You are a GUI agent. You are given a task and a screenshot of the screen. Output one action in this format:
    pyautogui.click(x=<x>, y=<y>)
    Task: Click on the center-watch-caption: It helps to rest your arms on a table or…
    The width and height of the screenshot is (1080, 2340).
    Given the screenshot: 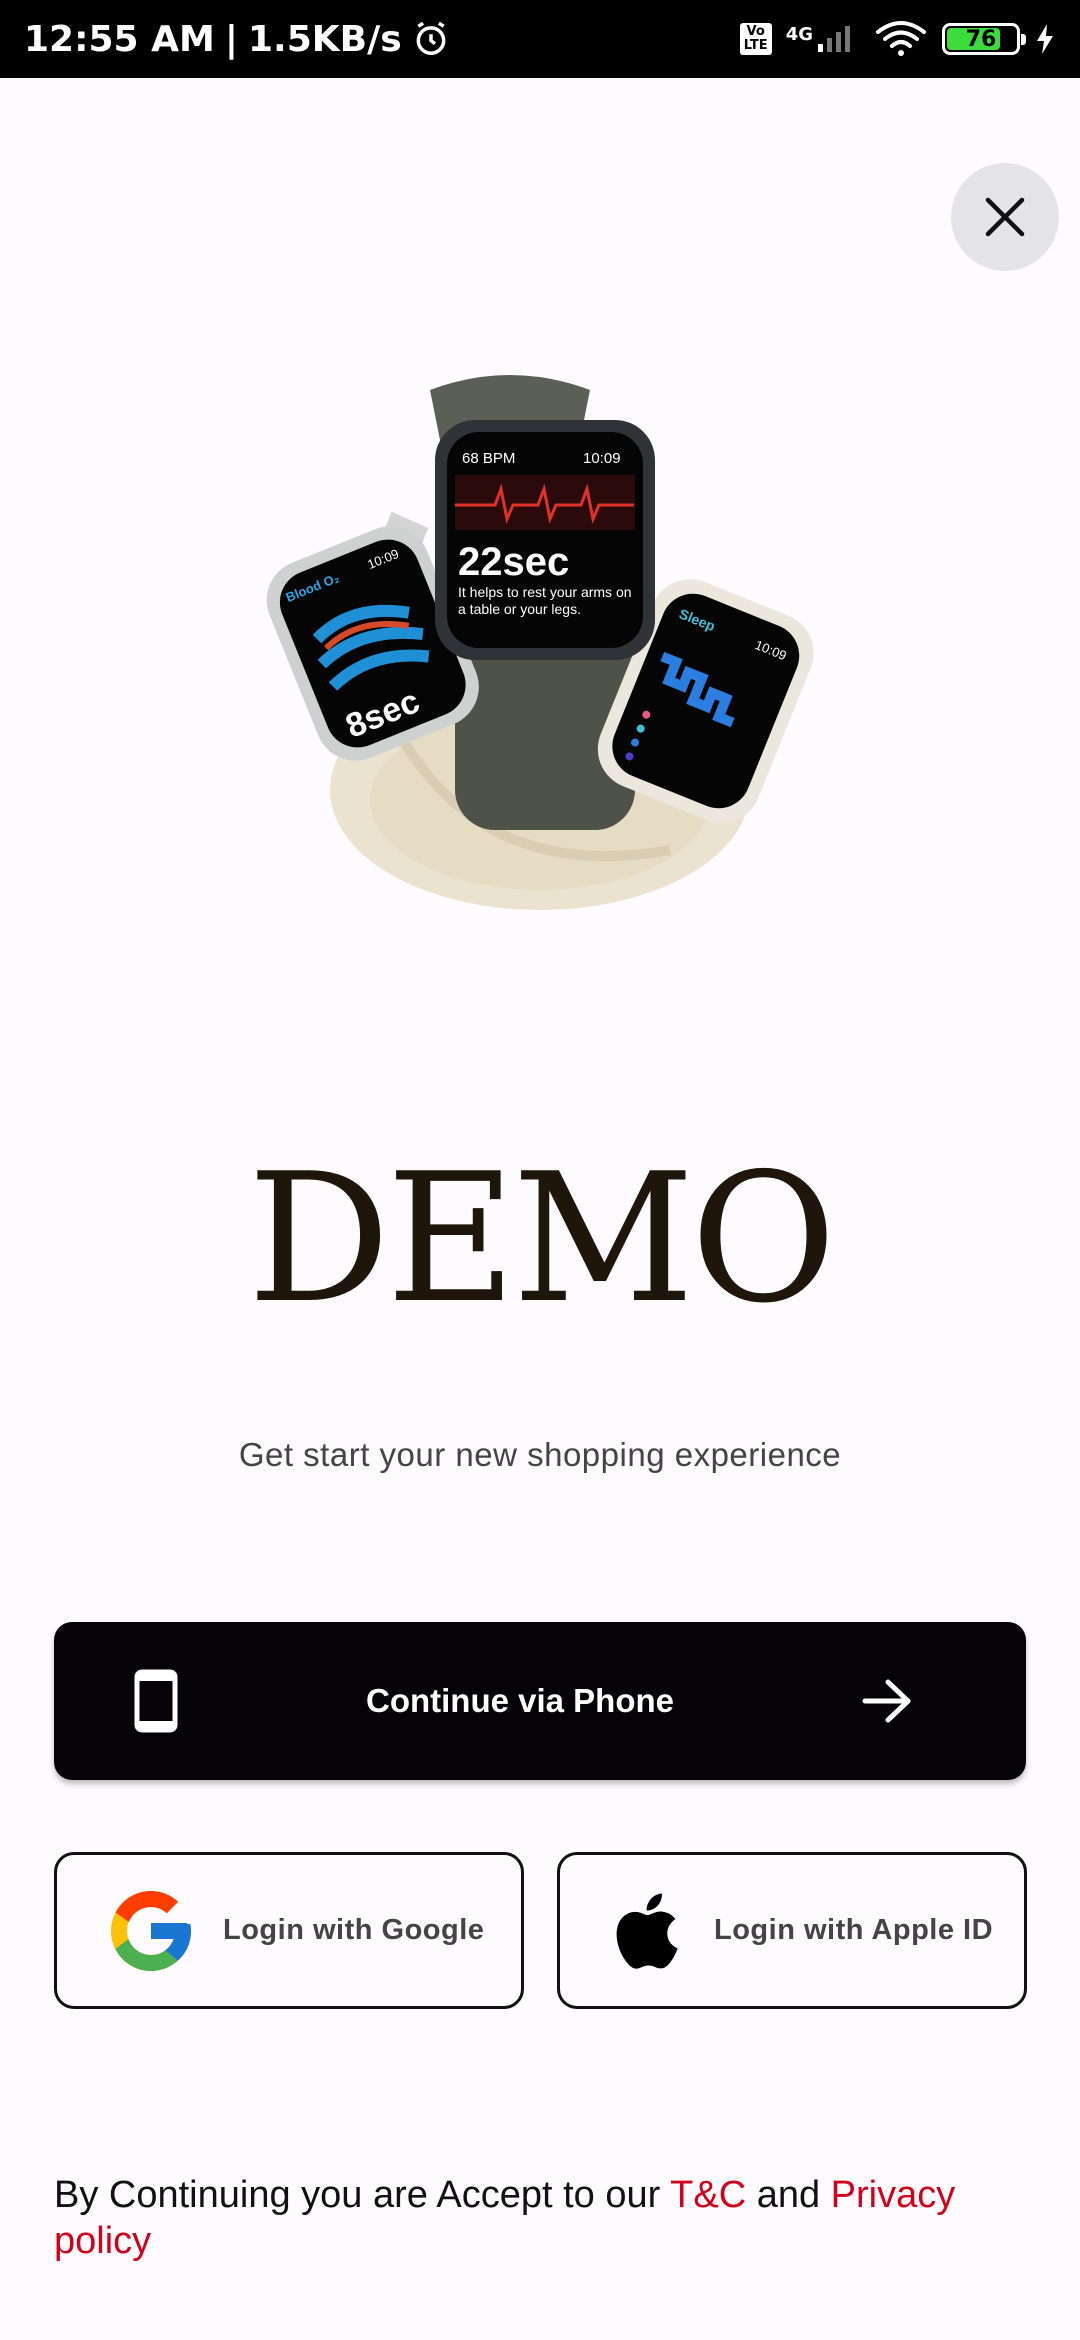 What is the action you would take?
    pyautogui.click(x=545, y=600)
    